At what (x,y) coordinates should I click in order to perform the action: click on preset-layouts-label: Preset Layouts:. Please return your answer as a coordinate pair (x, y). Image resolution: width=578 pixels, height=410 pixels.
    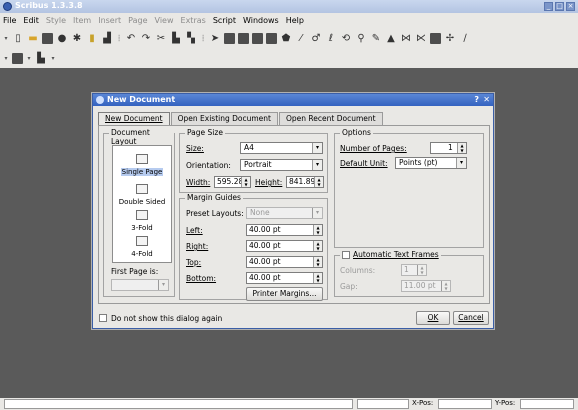
    Looking at the image, I should click on (215, 213).